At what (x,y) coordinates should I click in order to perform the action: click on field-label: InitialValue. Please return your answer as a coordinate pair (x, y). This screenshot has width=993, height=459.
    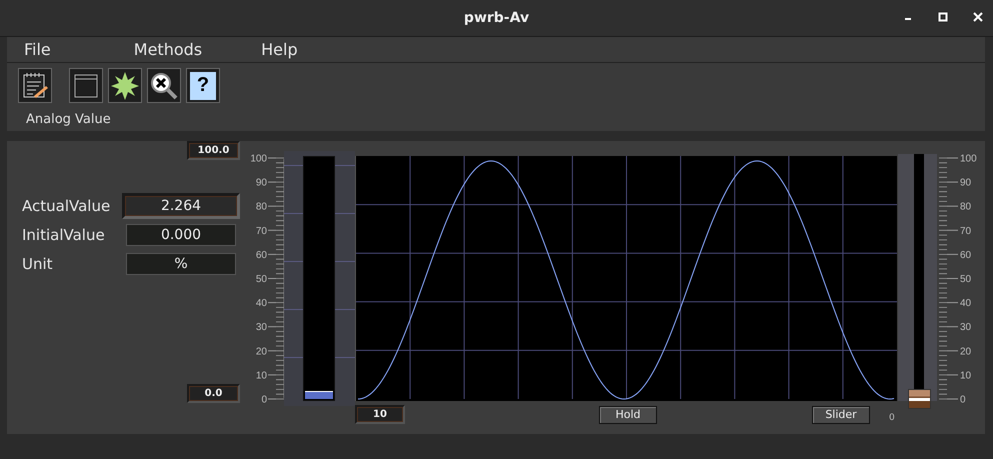
    Looking at the image, I should click on (64, 235).